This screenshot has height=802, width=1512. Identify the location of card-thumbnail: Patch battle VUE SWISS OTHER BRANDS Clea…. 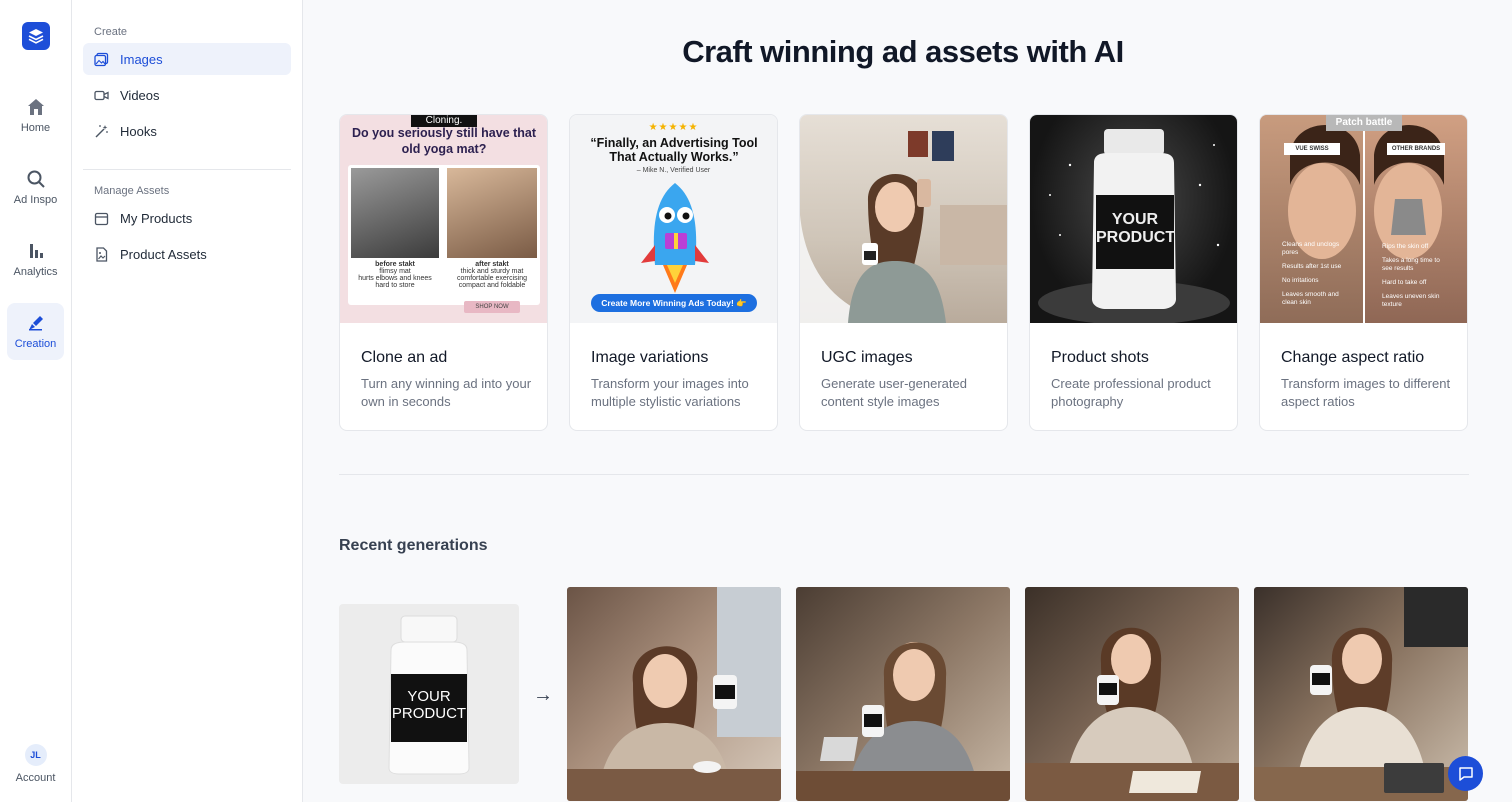
(1363, 219).